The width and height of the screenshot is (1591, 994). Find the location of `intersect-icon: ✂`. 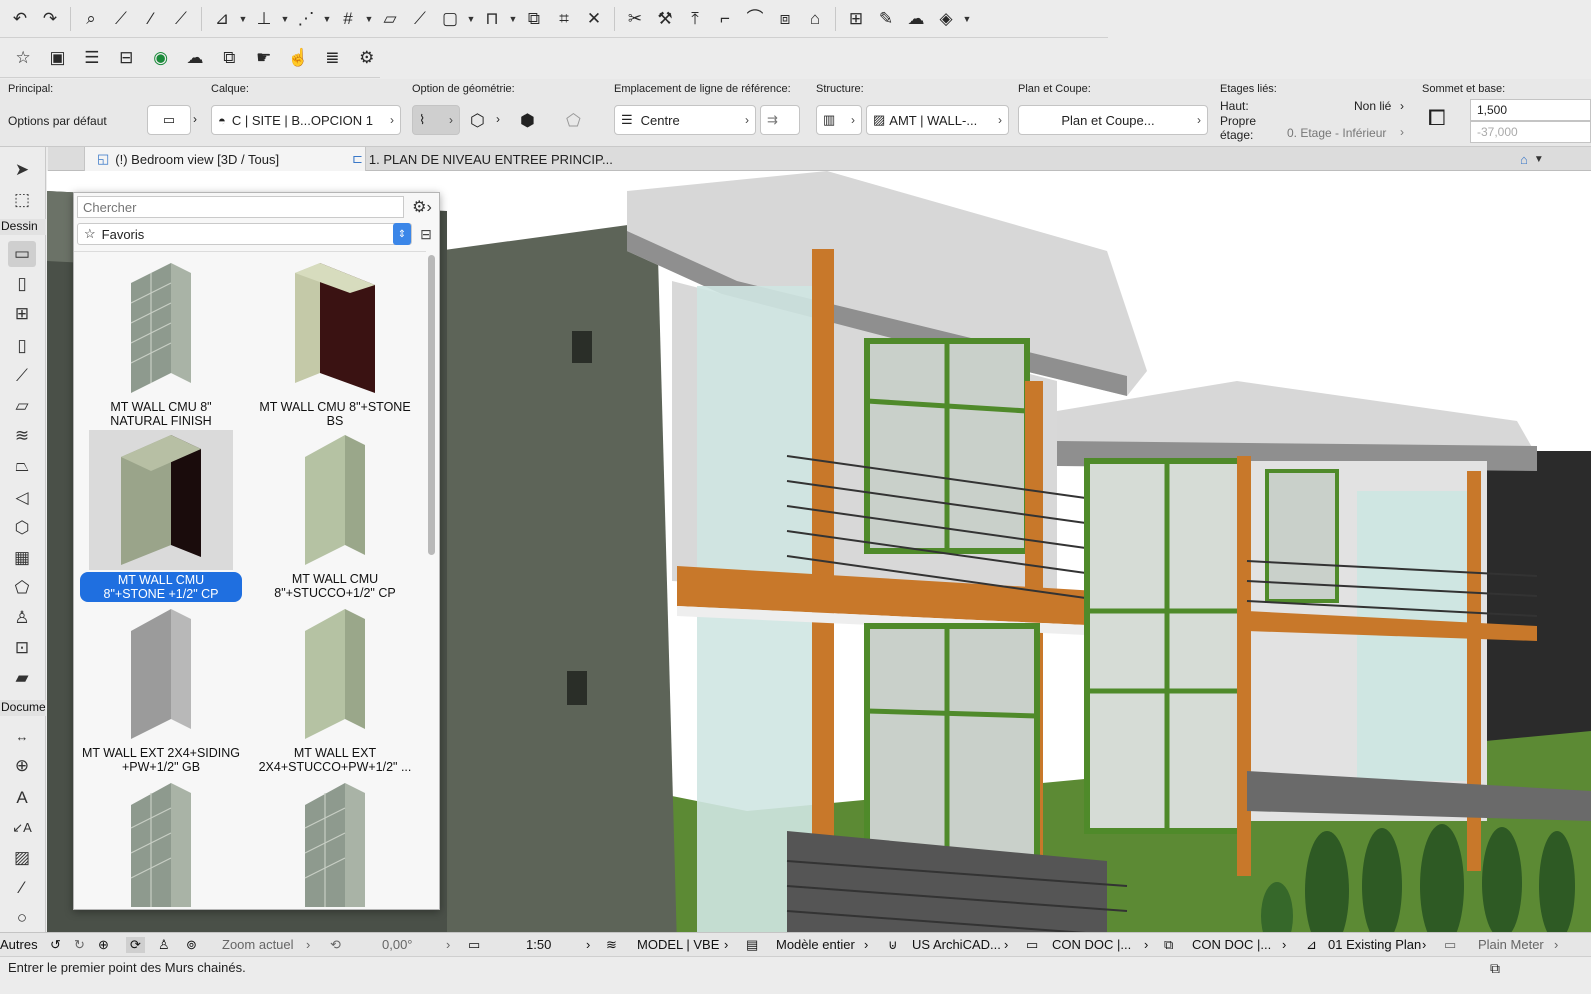

intersect-icon: ✂ is located at coordinates (635, 19).